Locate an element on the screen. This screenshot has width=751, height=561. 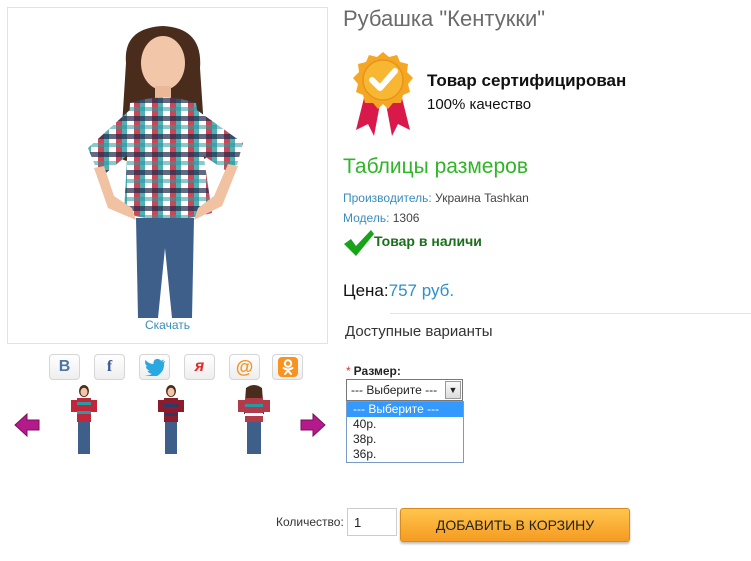
size-option: 40р. is located at coordinates (405, 424).